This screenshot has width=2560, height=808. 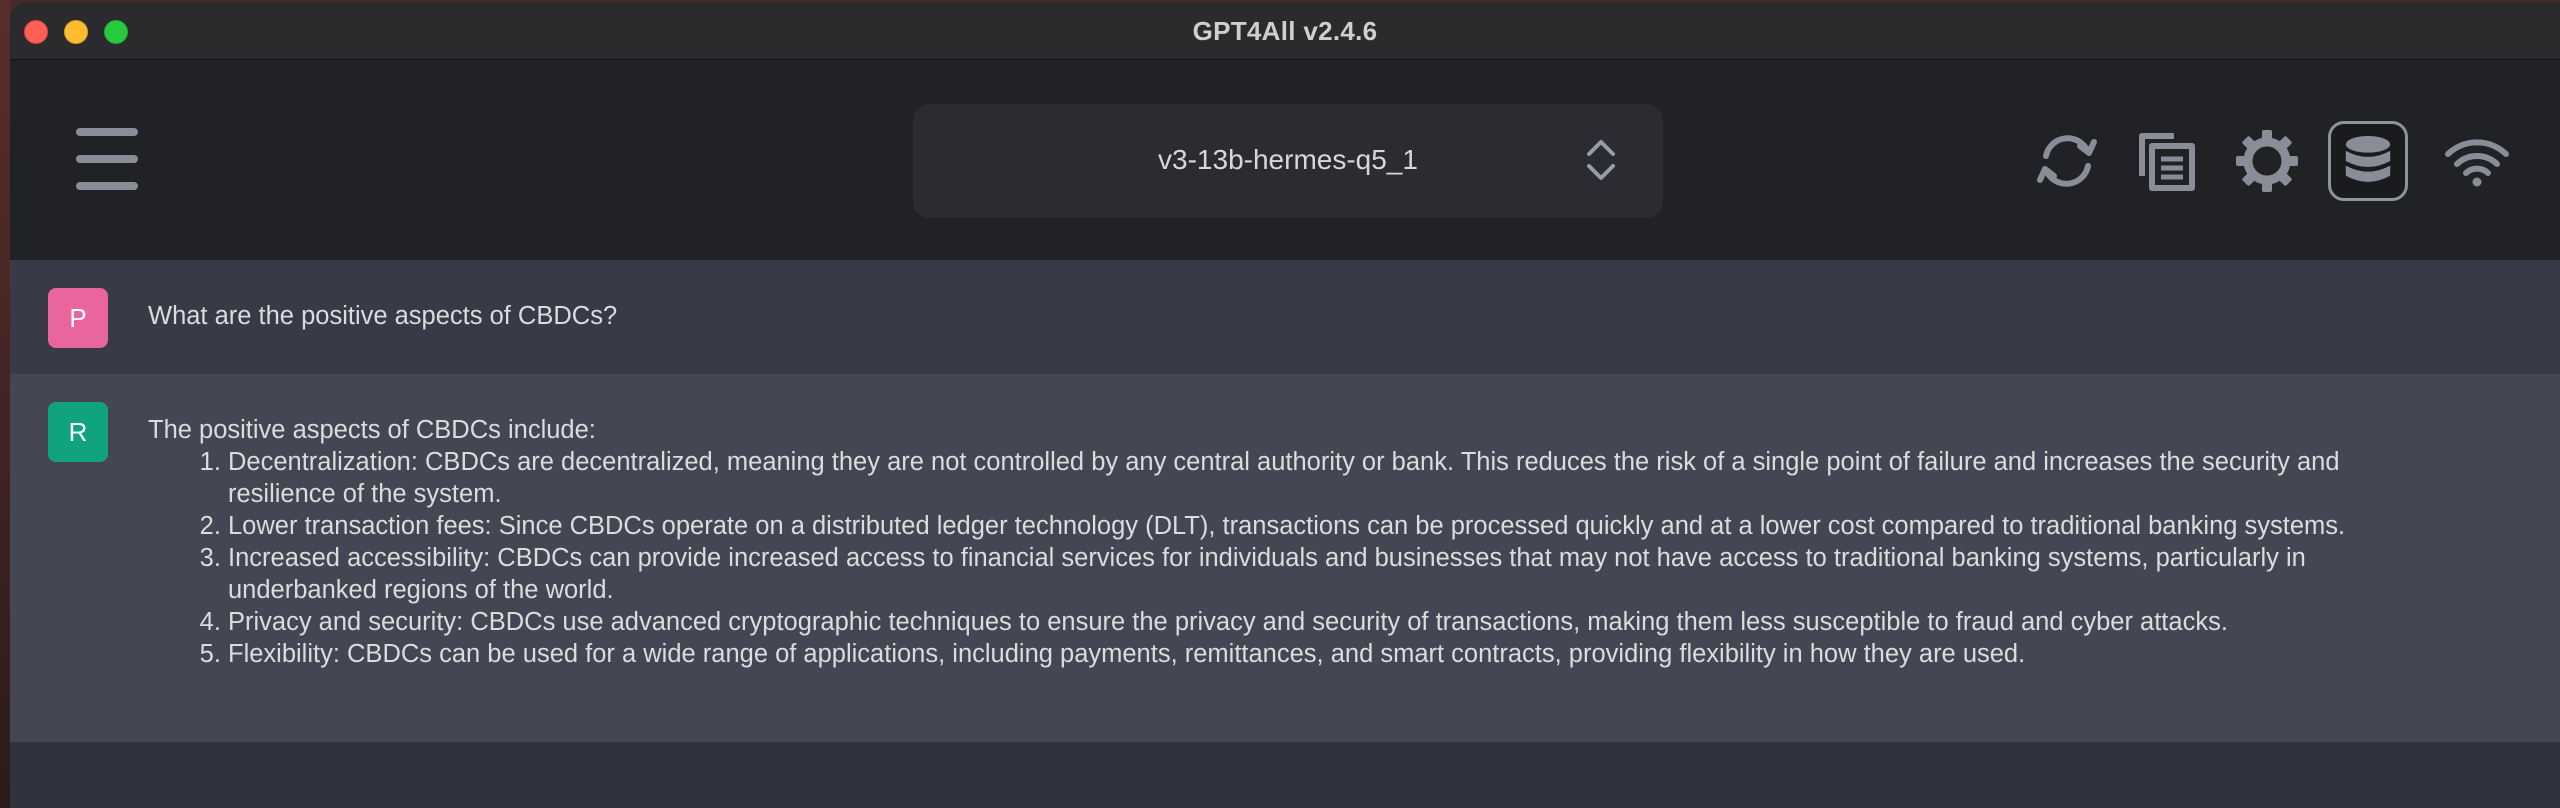 What do you see at coordinates (1601, 160) in the screenshot?
I see `chevron-up-down-icon` at bounding box center [1601, 160].